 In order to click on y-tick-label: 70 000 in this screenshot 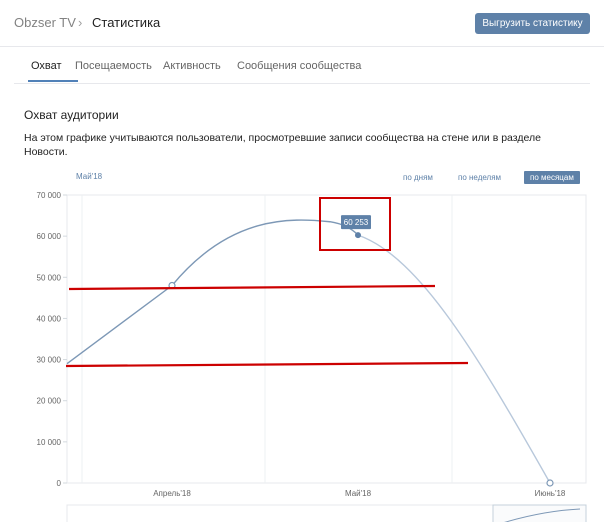, I will do `click(49, 195)`.